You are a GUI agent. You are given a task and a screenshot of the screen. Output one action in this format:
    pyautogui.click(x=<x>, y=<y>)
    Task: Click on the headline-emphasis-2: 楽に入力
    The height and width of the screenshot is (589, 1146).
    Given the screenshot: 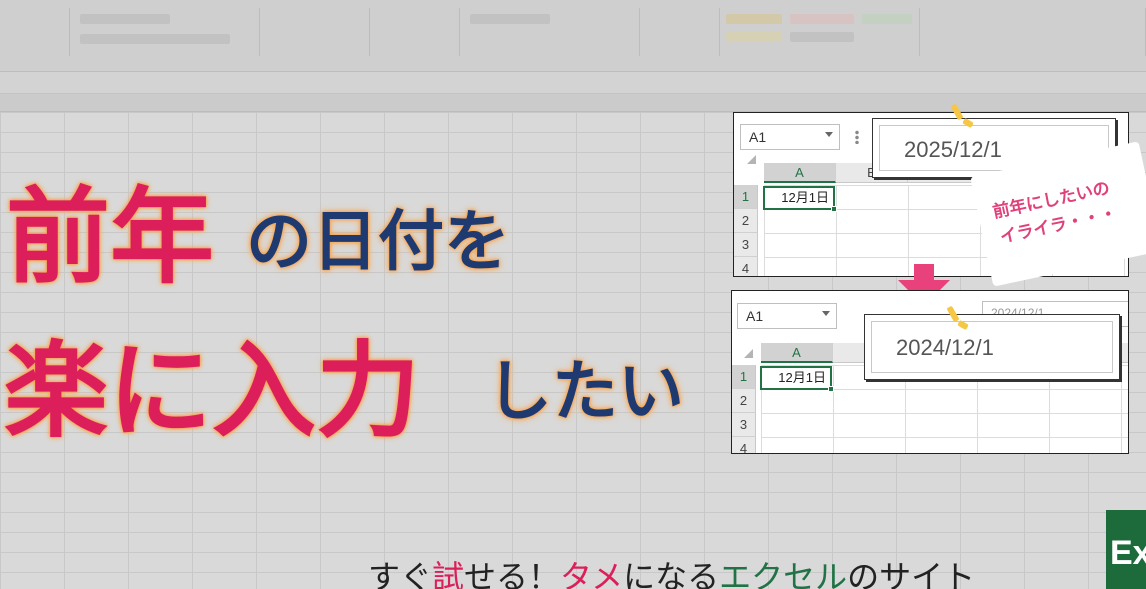 What is the action you would take?
    pyautogui.click(x=212, y=391)
    